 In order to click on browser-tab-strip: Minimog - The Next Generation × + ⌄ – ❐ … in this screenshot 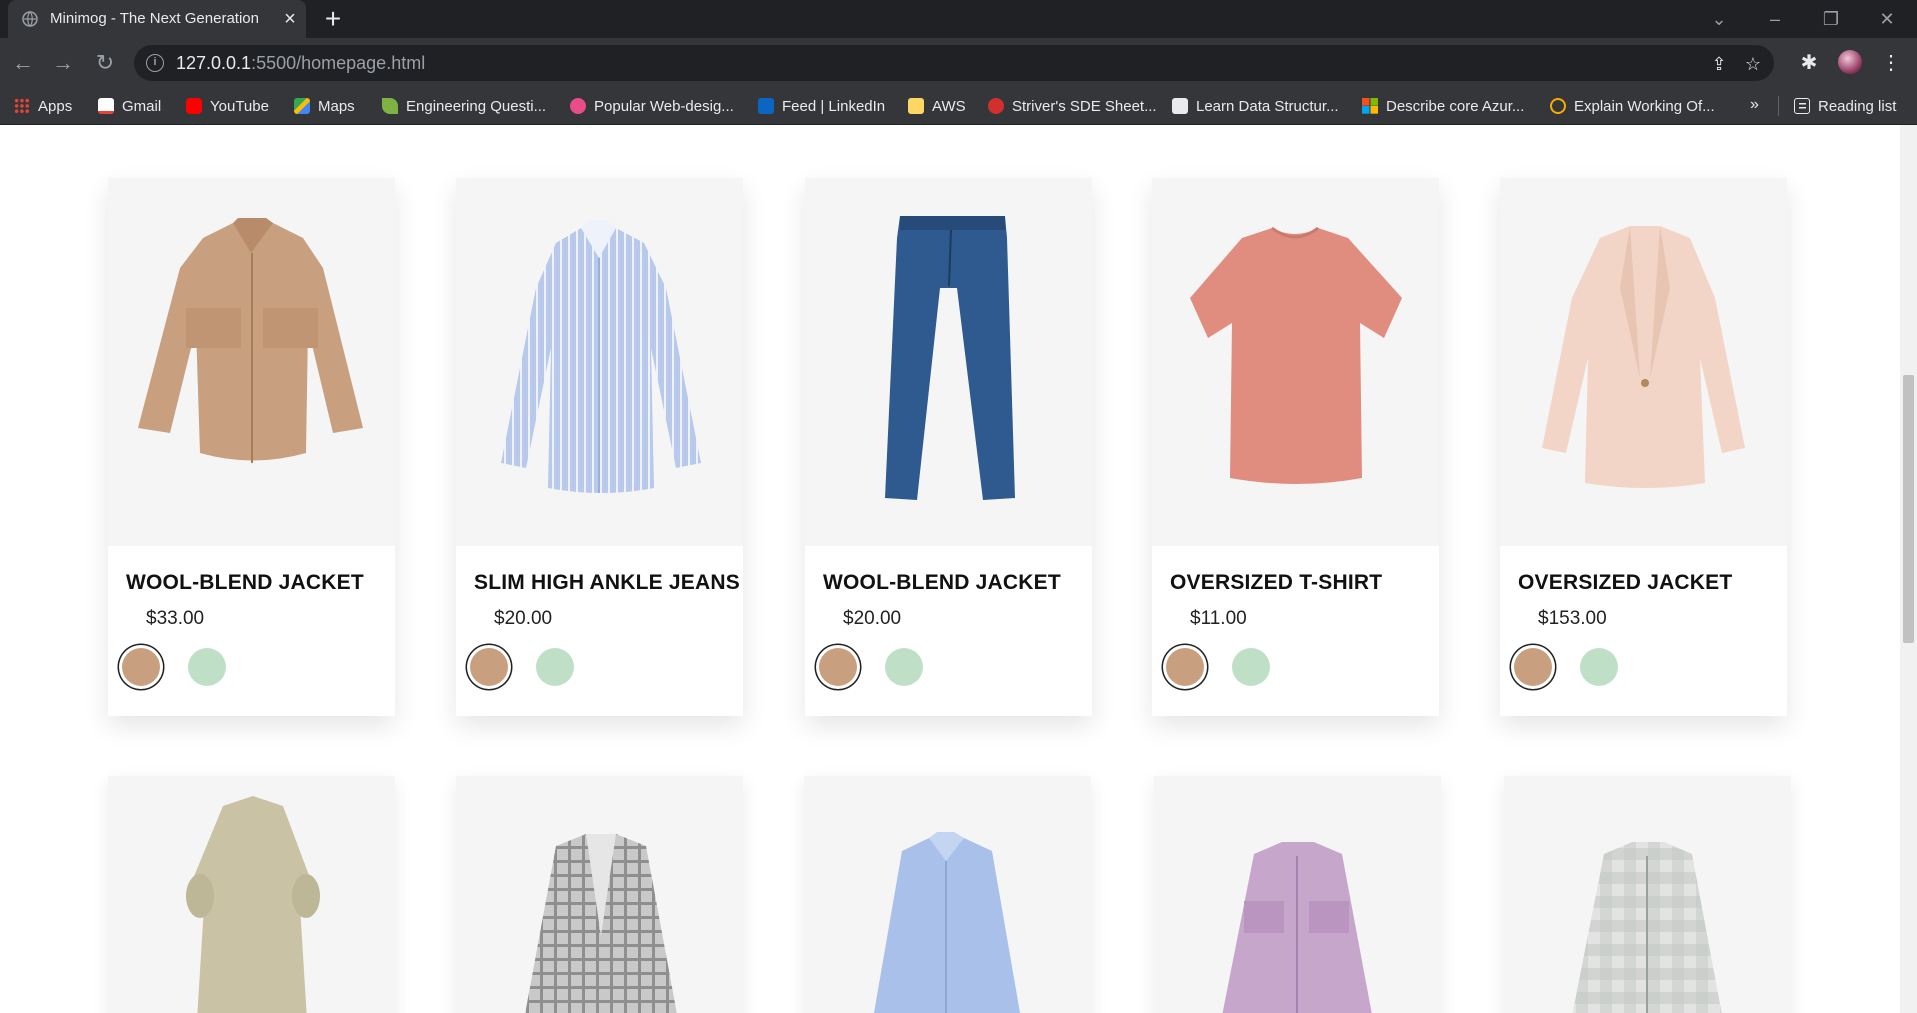, I will do `click(958, 19)`.